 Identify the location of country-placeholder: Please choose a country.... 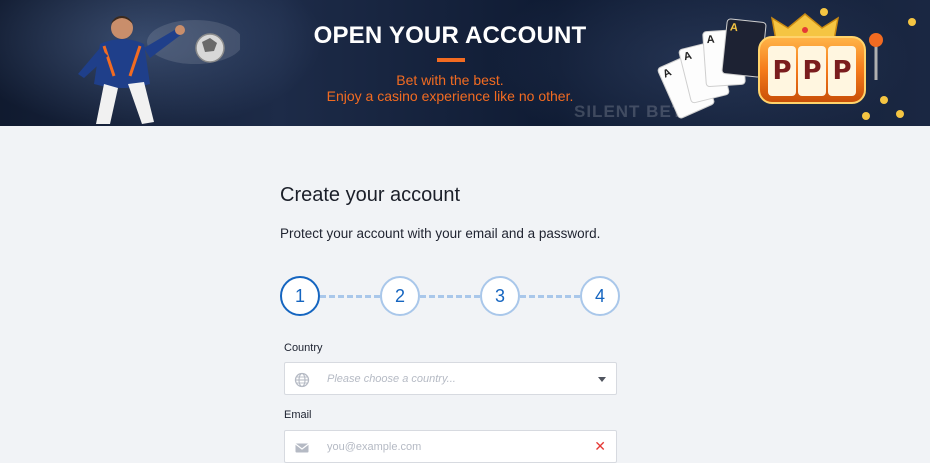
(391, 379).